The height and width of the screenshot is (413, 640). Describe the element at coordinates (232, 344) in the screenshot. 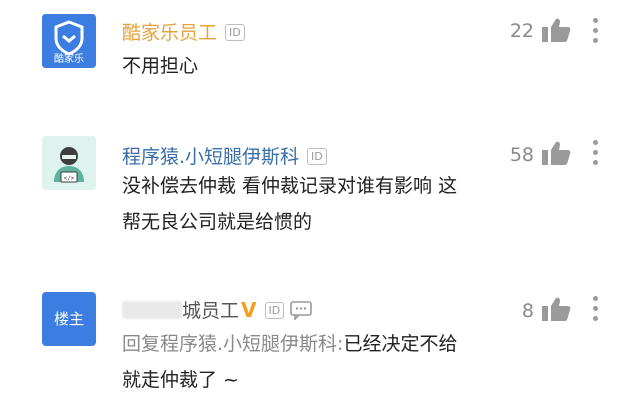

I see `reply-prefix: 回复程序猿.小短腿伊斯科:` at that location.